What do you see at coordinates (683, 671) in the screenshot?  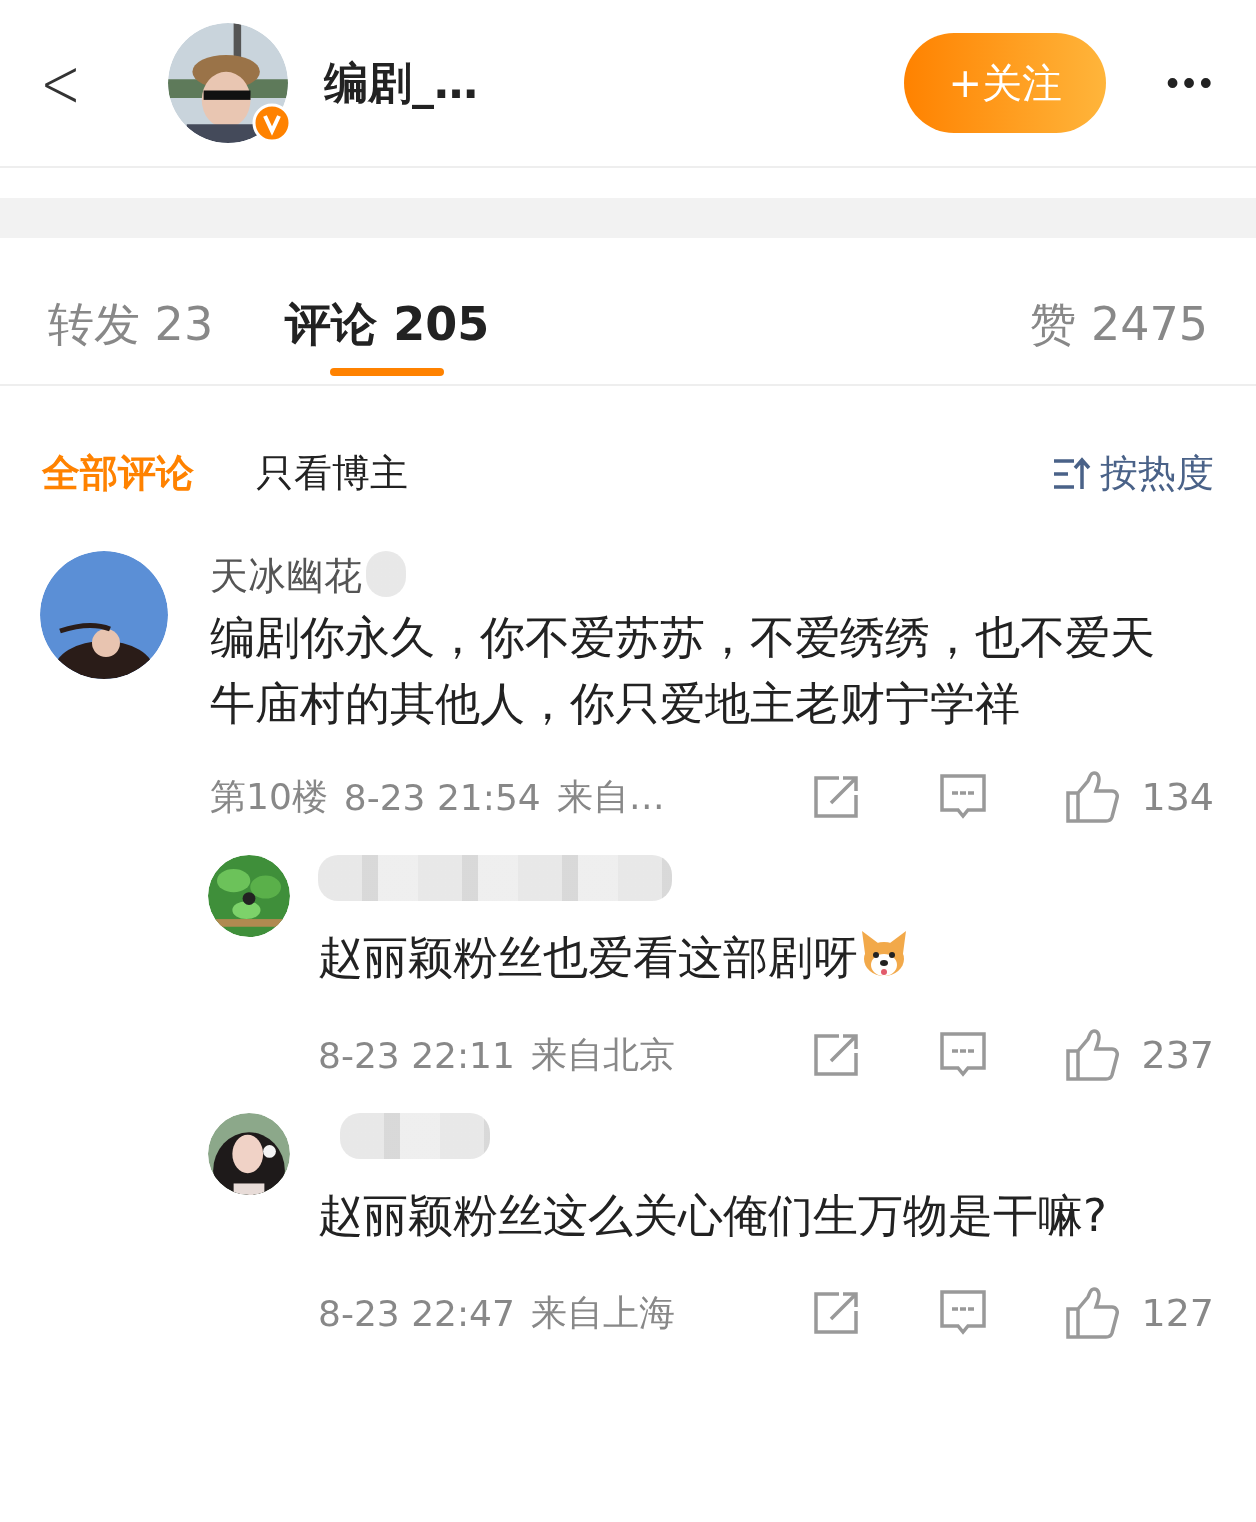 I see `comment-text: 编剧你永久，你不爱苏苏，不爱绣绣，也不爱天牛庙村的其他人，你只爱地主老财宁学祥` at bounding box center [683, 671].